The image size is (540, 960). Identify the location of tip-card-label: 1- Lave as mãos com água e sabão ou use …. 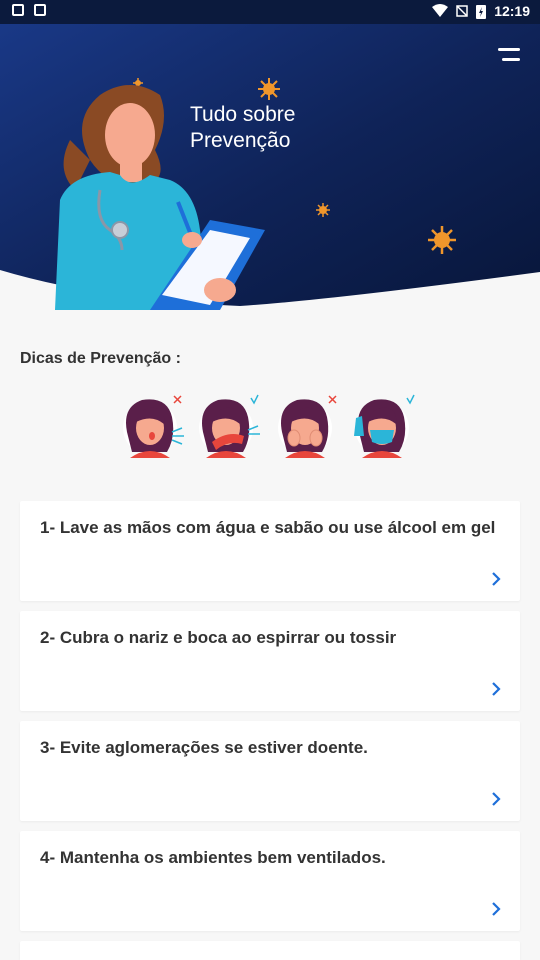
(268, 527).